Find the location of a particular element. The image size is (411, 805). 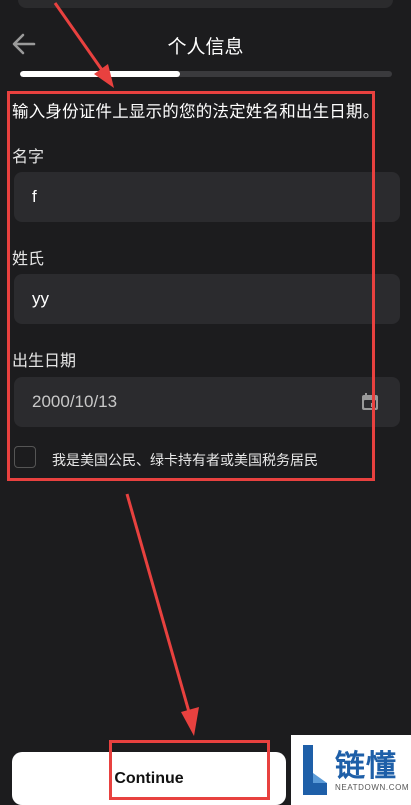

header: 个人信息 is located at coordinates (205, 44).